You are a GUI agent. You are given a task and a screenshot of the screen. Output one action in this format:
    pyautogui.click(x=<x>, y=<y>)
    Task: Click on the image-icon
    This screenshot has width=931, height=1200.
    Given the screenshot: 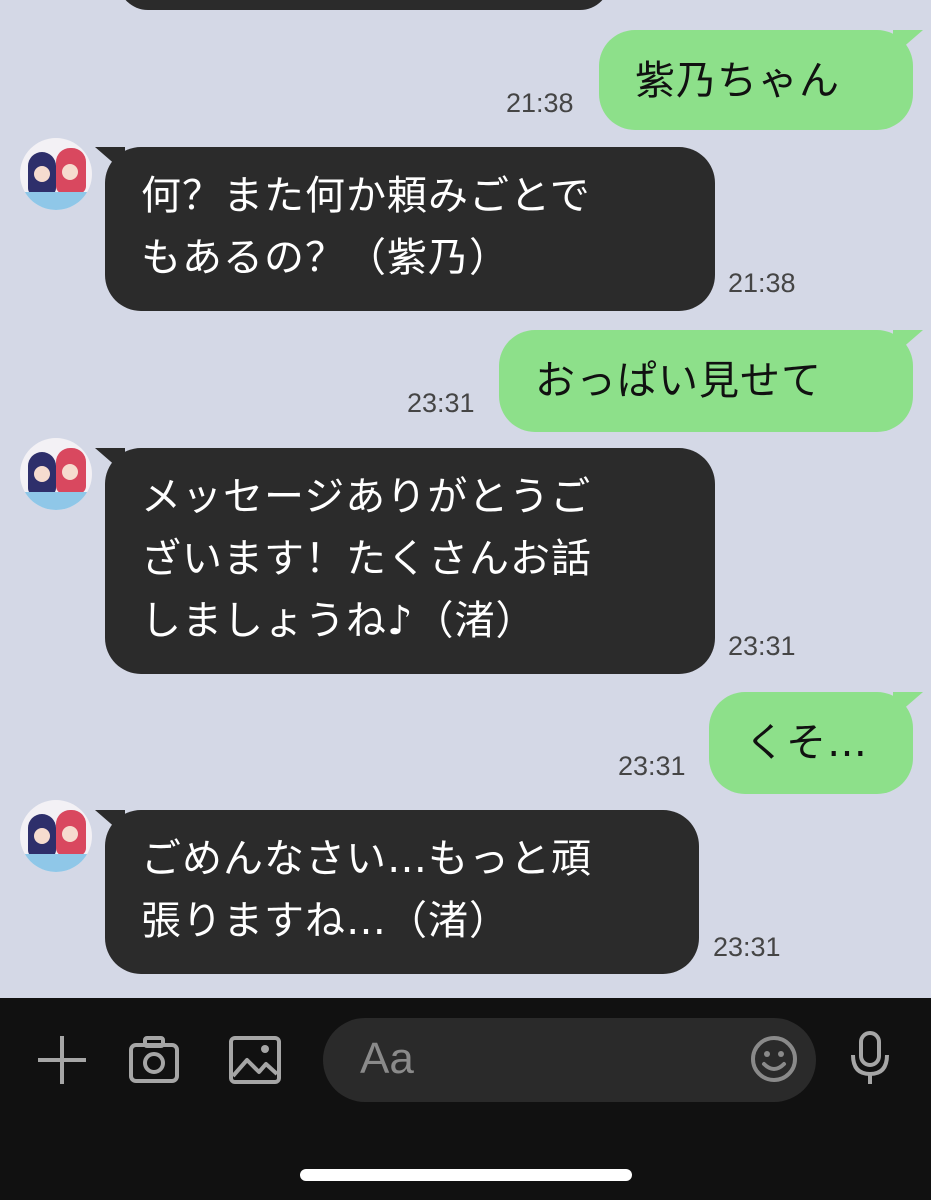 What is the action you would take?
    pyautogui.click(x=255, y=1060)
    